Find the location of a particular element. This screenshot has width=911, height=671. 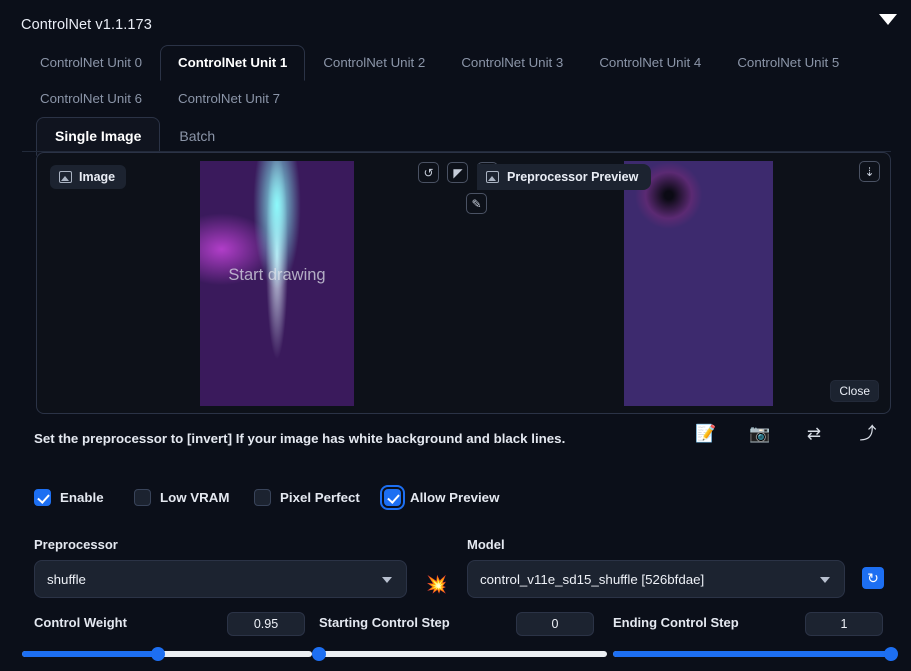

checkbox-pixel-perfect-label: Pixel Perfect is located at coordinates (320, 497).